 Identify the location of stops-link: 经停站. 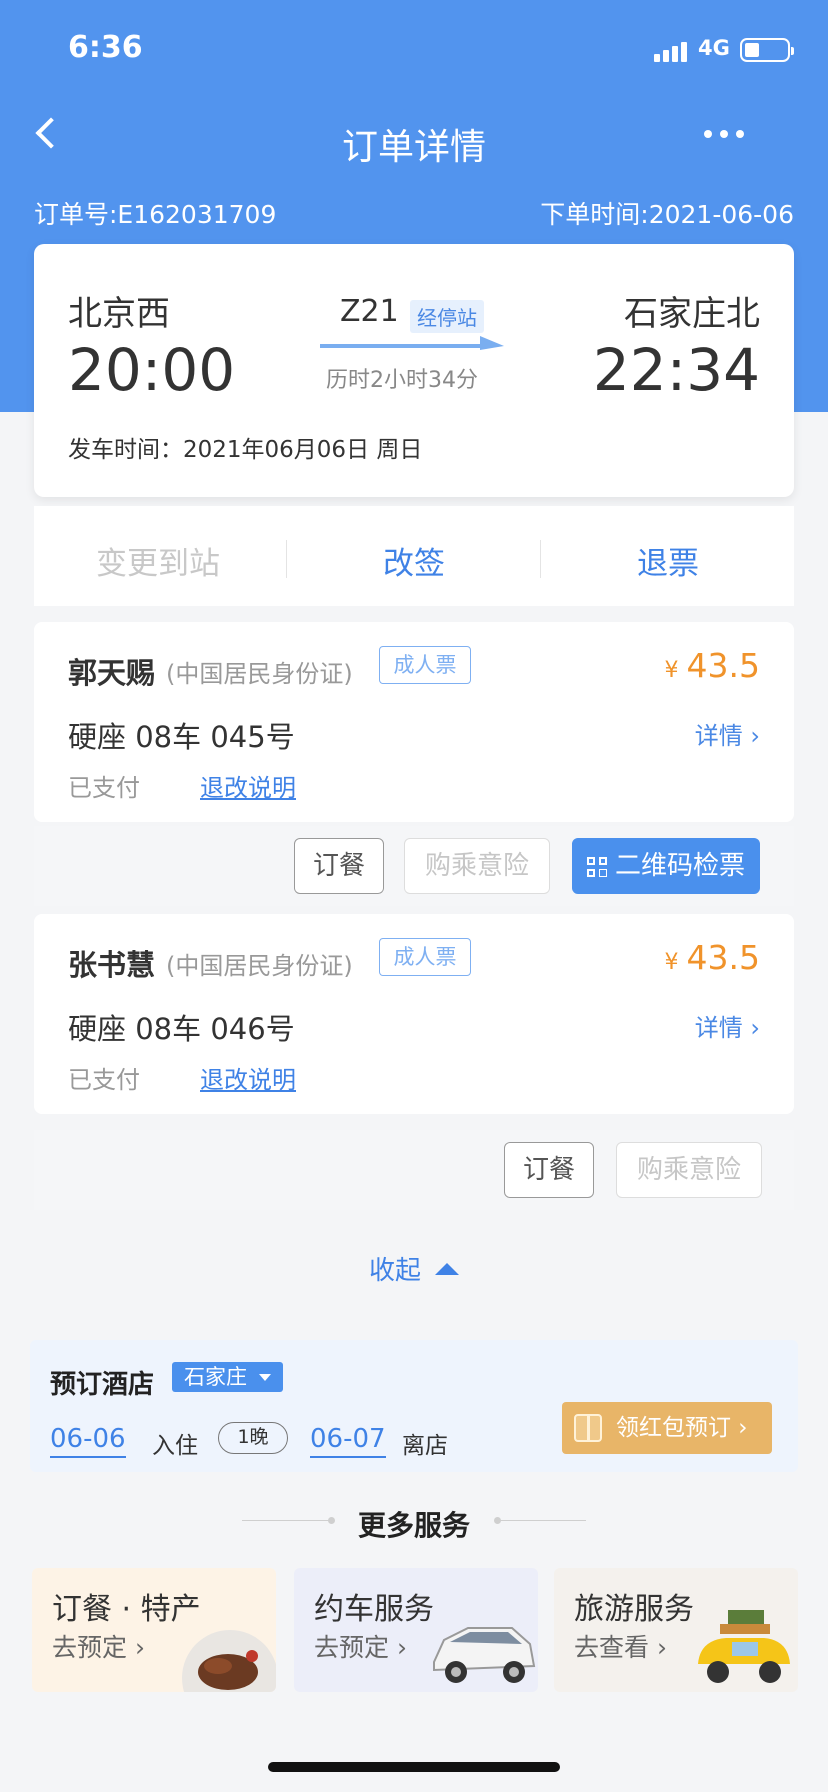
(447, 316).